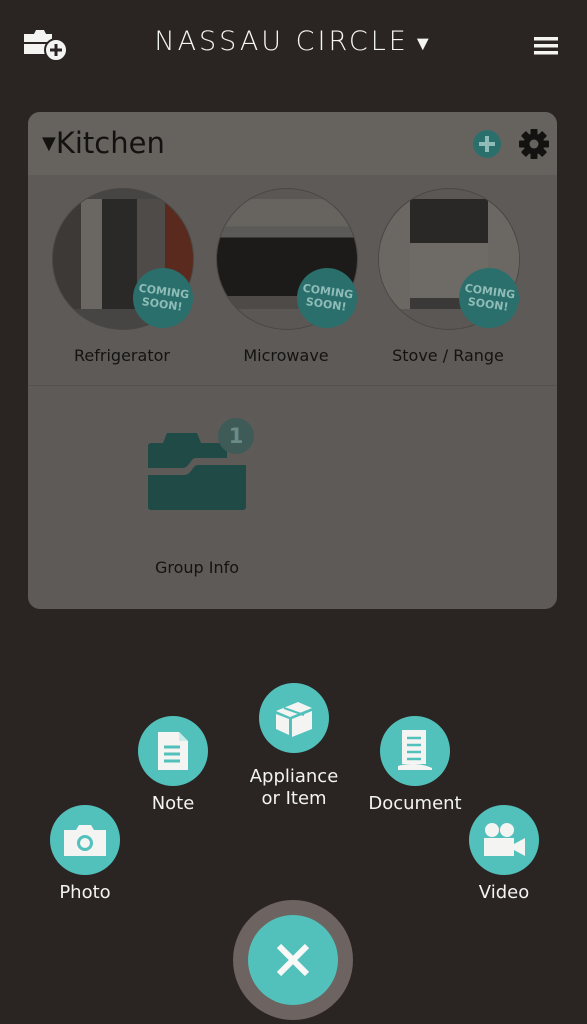 The width and height of the screenshot is (587, 1024). I want to click on camera-icon, so click(85, 840).